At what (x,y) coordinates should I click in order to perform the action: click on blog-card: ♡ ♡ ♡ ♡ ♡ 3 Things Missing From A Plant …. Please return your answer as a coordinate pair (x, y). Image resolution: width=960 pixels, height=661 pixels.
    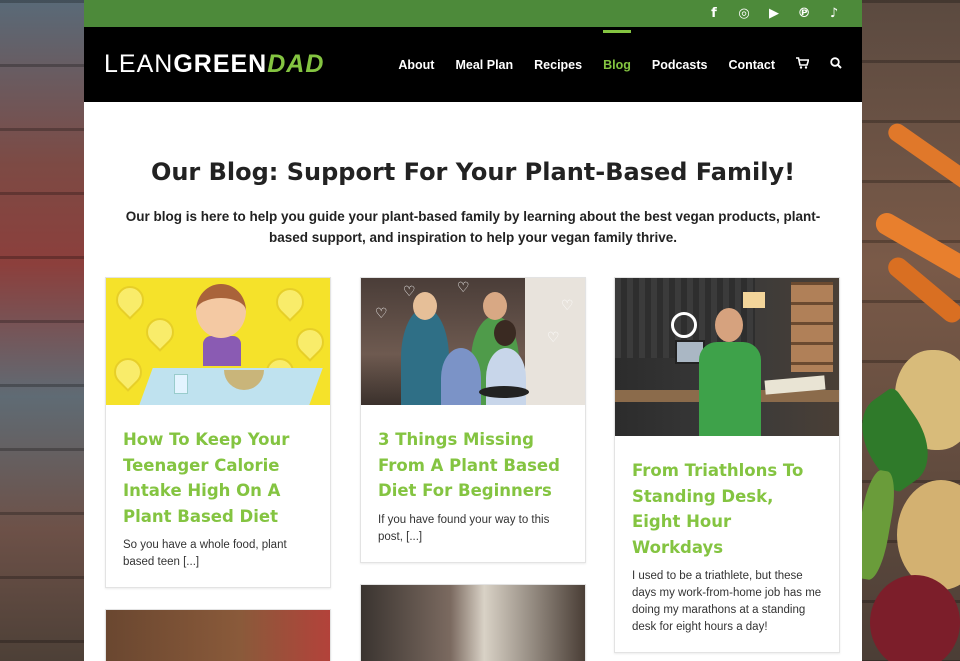
    Looking at the image, I should click on (473, 420).